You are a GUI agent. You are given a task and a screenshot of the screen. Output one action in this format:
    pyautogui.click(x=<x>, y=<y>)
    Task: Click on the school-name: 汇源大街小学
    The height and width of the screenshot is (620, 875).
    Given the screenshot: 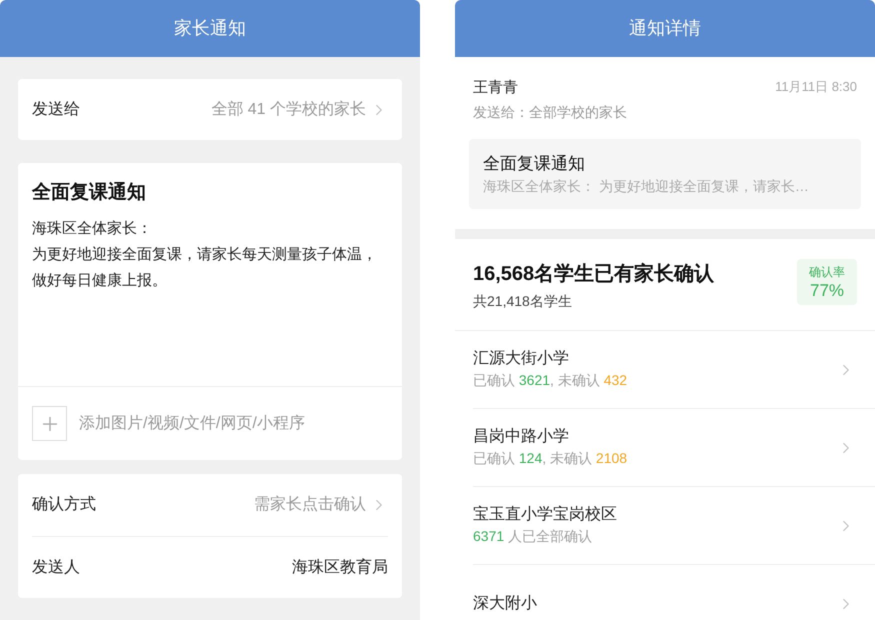 What is the action you would take?
    pyautogui.click(x=521, y=358)
    